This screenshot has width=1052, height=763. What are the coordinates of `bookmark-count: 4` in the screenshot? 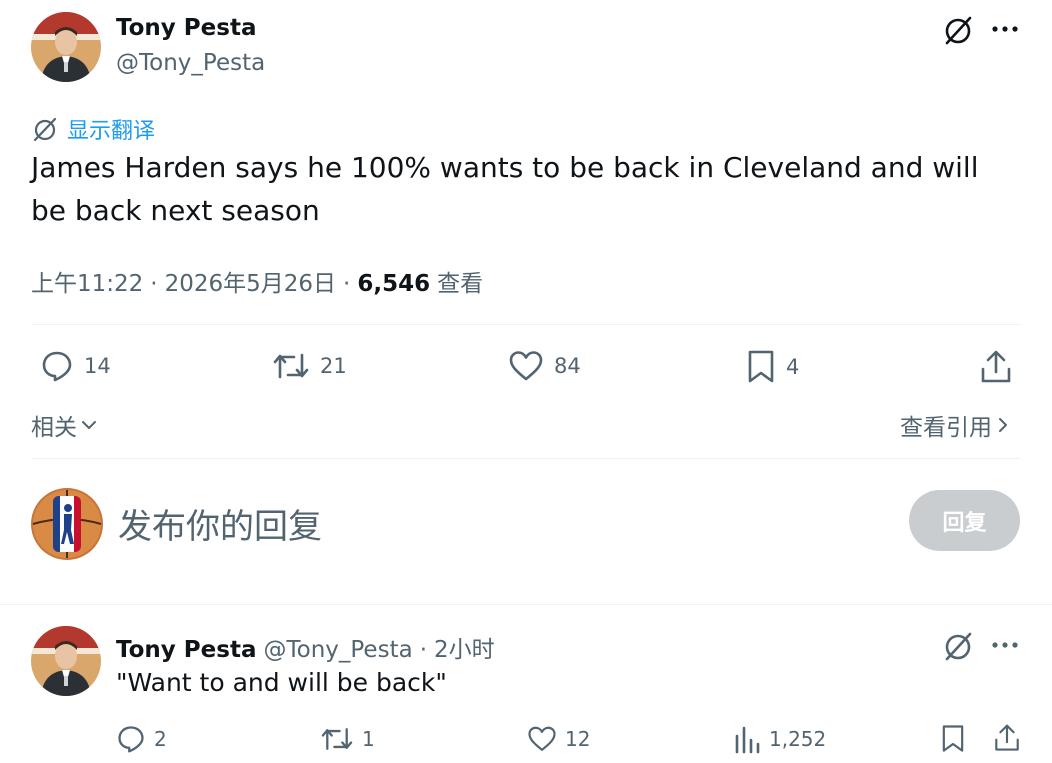 It's located at (793, 367).